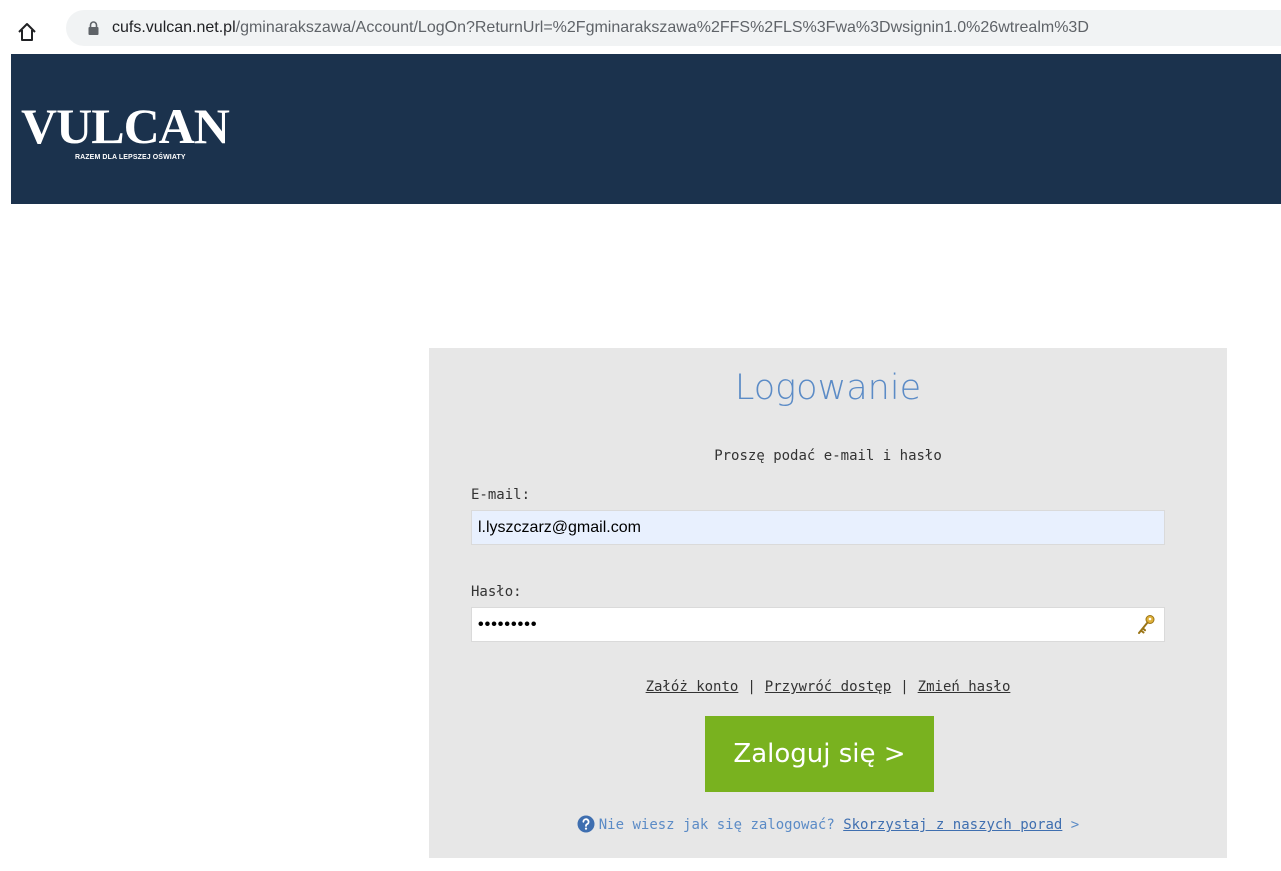 Image resolution: width=1281 pixels, height=871 pixels. Describe the element at coordinates (964, 687) in the screenshot. I see `change-password-link: Zmień hasło` at that location.